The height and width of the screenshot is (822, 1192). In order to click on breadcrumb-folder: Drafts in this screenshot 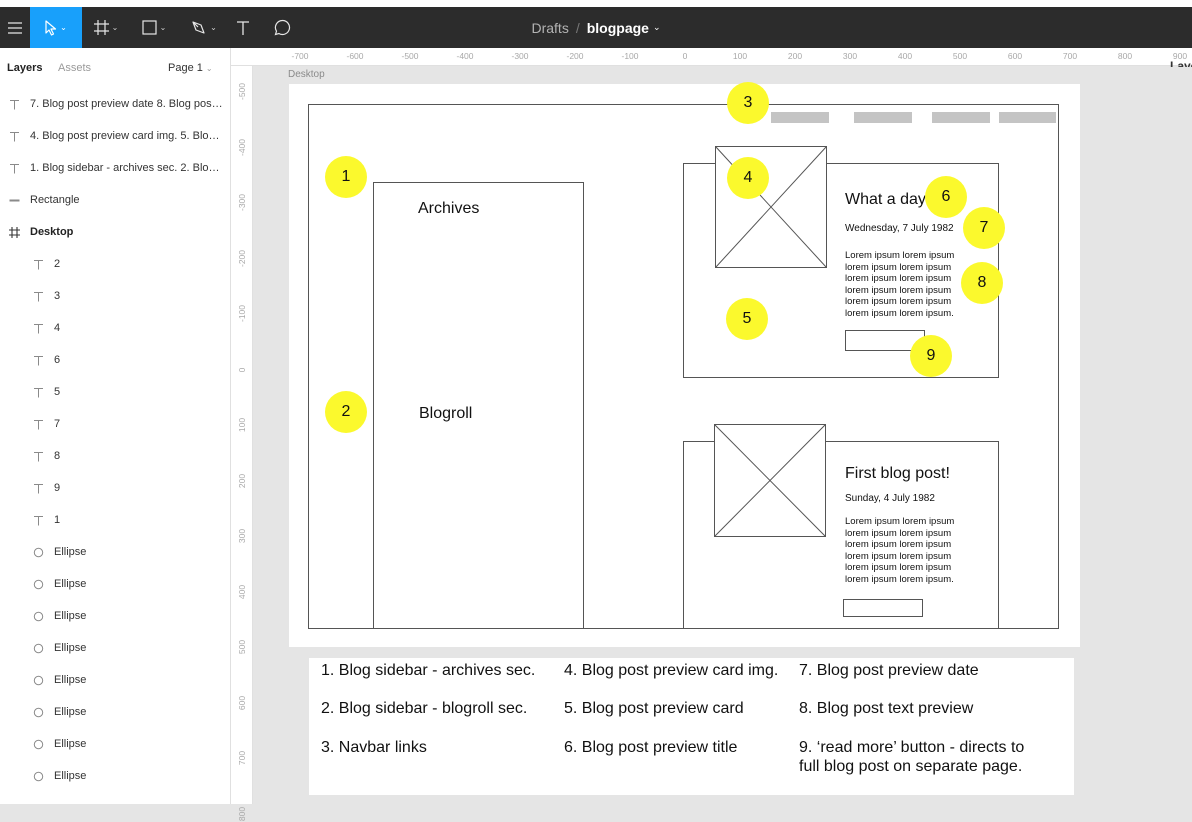, I will do `click(549, 28)`.